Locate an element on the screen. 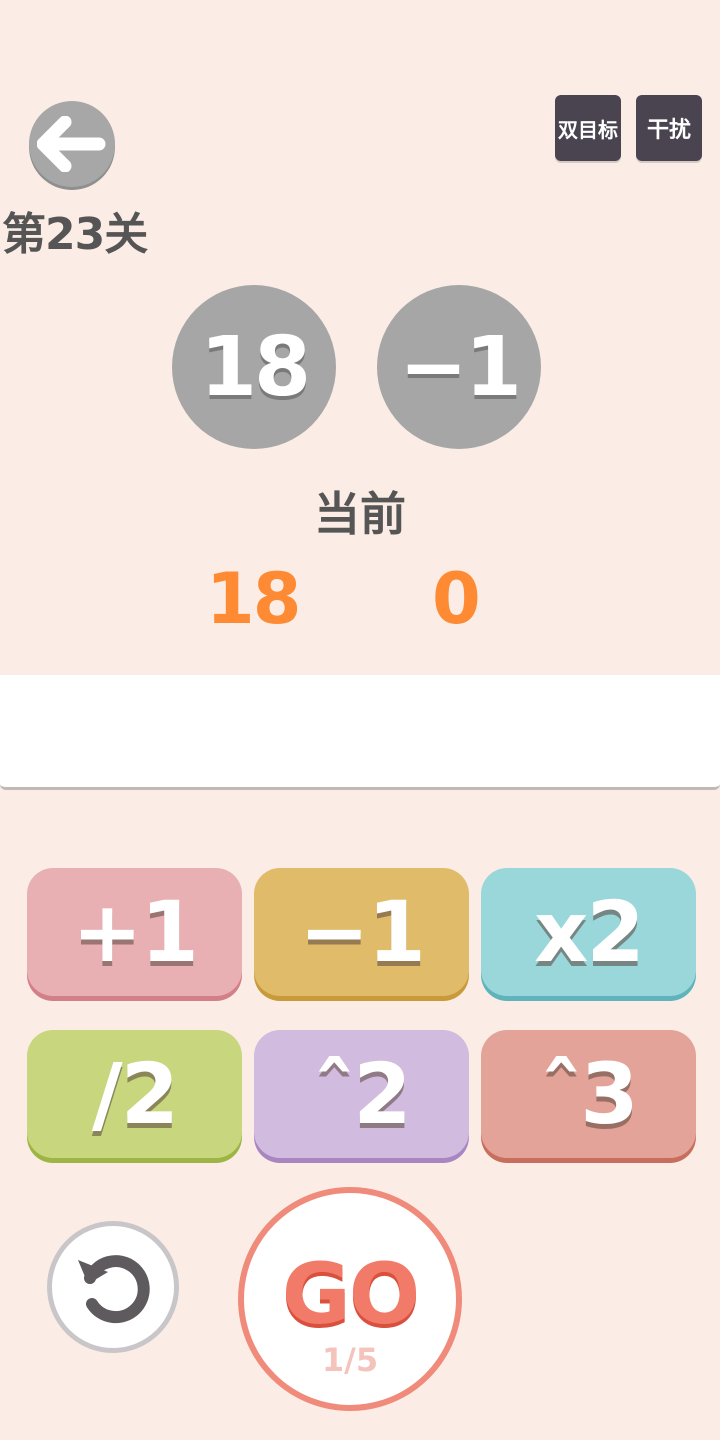 The height and width of the screenshot is (1440, 720). back-button is located at coordinates (72, 144).